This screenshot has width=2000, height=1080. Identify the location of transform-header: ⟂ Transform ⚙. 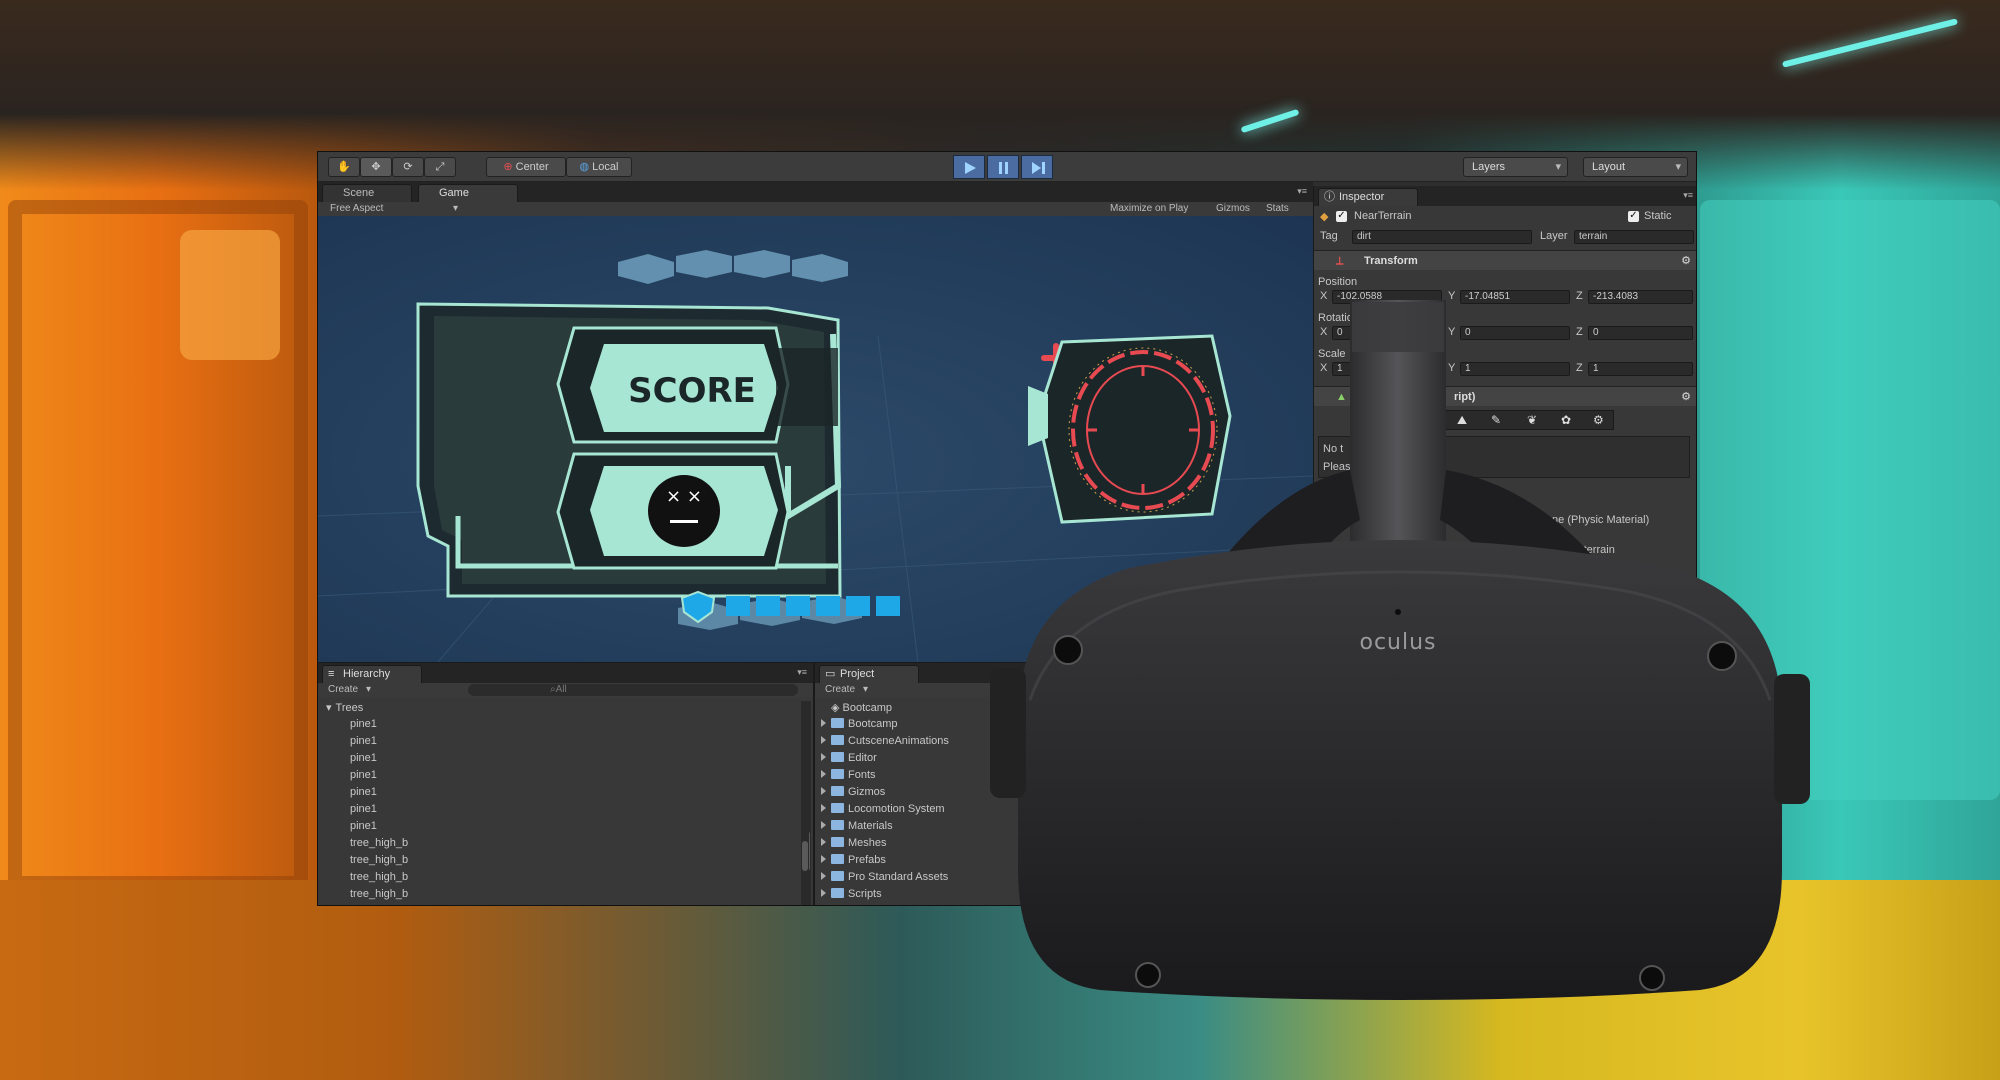
(1505, 260).